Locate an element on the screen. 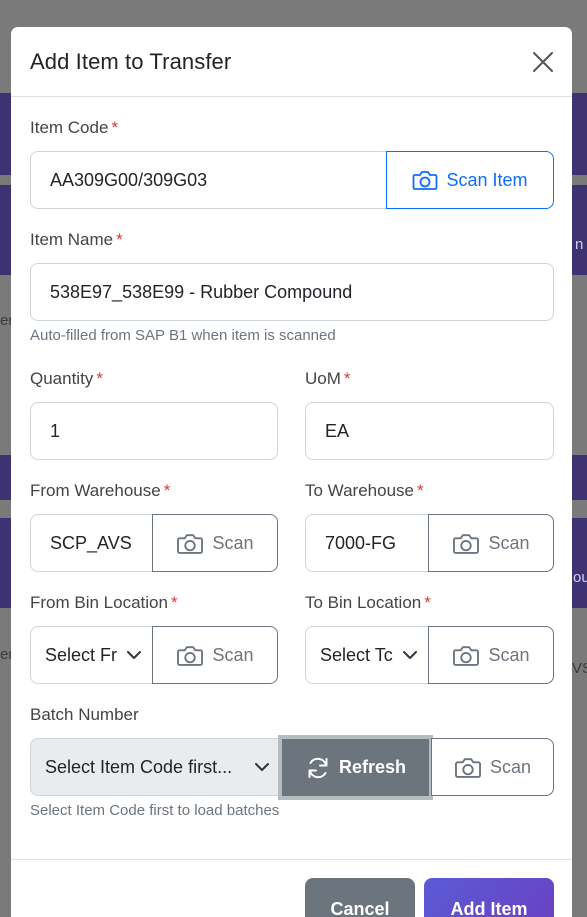 This screenshot has height=917, width=587. from-warehouse-scan-button: Scan is located at coordinates (215, 543).